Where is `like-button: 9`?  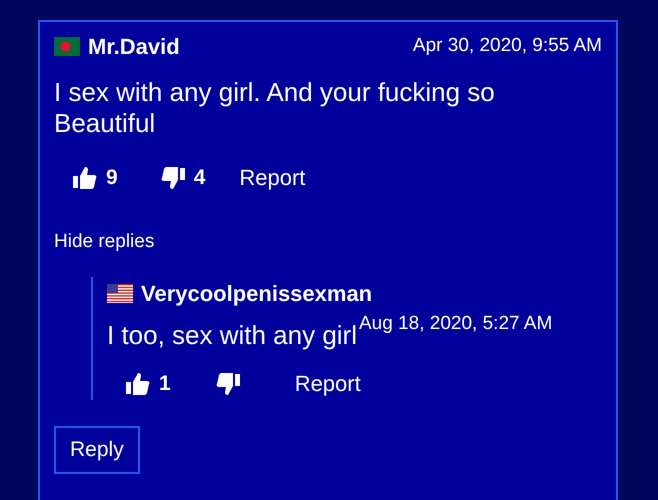
like-button: 9 is located at coordinates (95, 178).